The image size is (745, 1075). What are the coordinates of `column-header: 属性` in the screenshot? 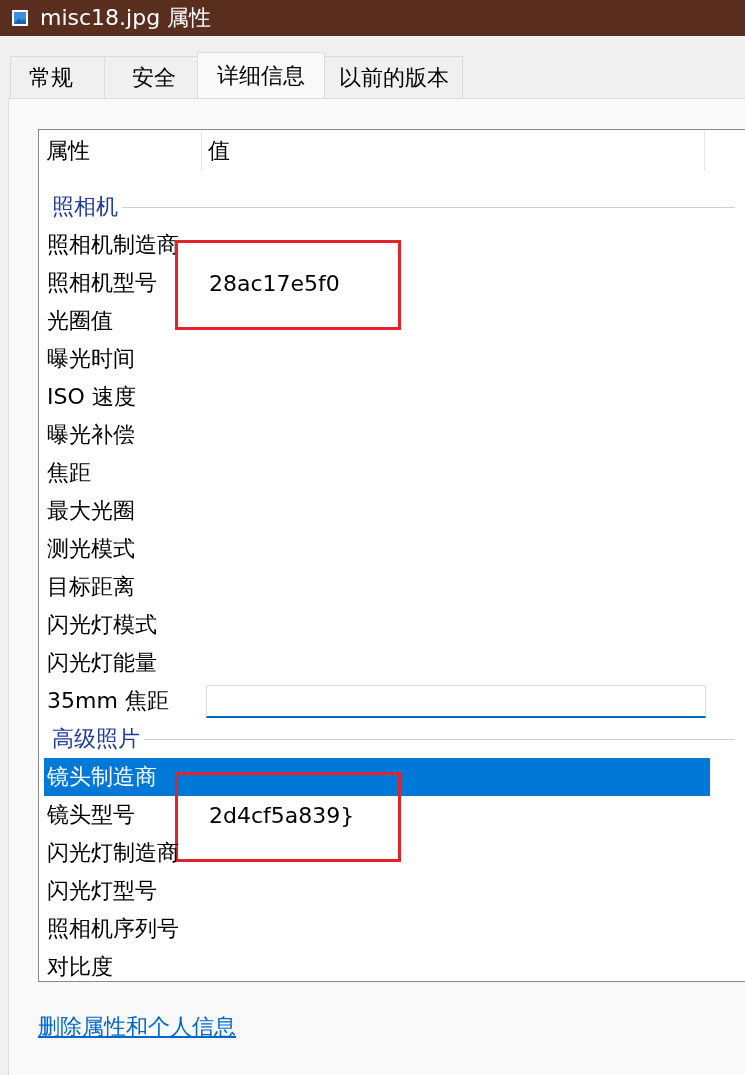 It's located at (120, 150).